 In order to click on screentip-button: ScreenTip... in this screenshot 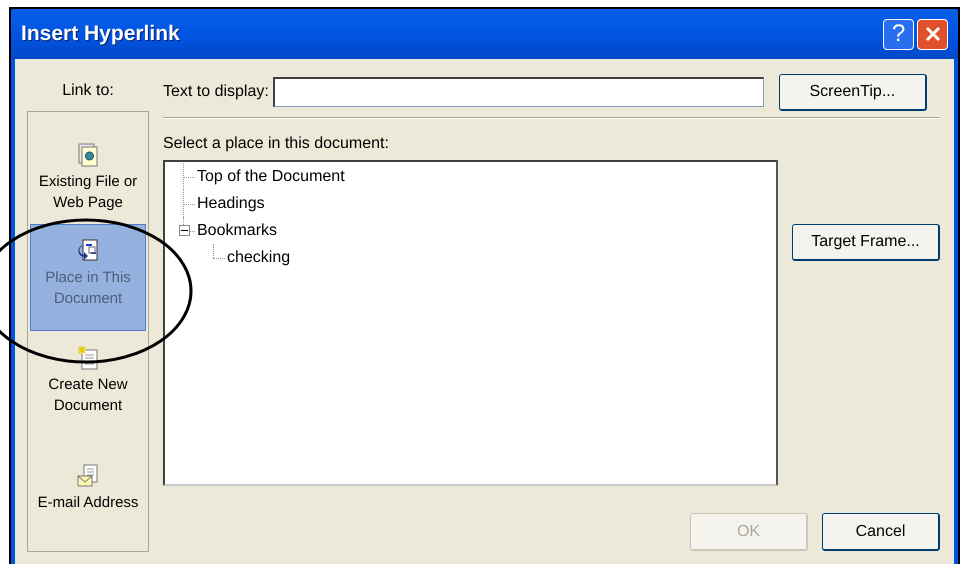, I will do `click(852, 92)`.